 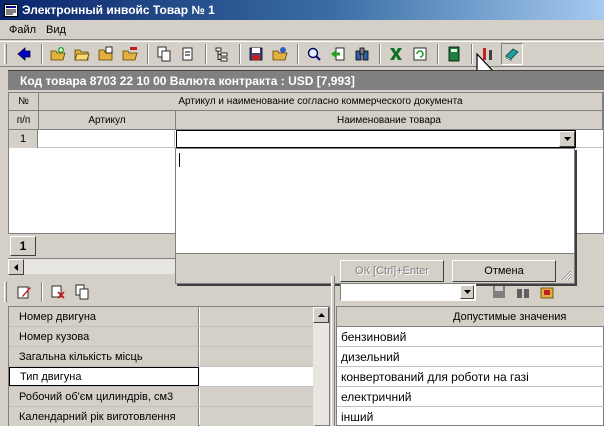 I want to click on page-tab-1: 1, so click(x=23, y=246).